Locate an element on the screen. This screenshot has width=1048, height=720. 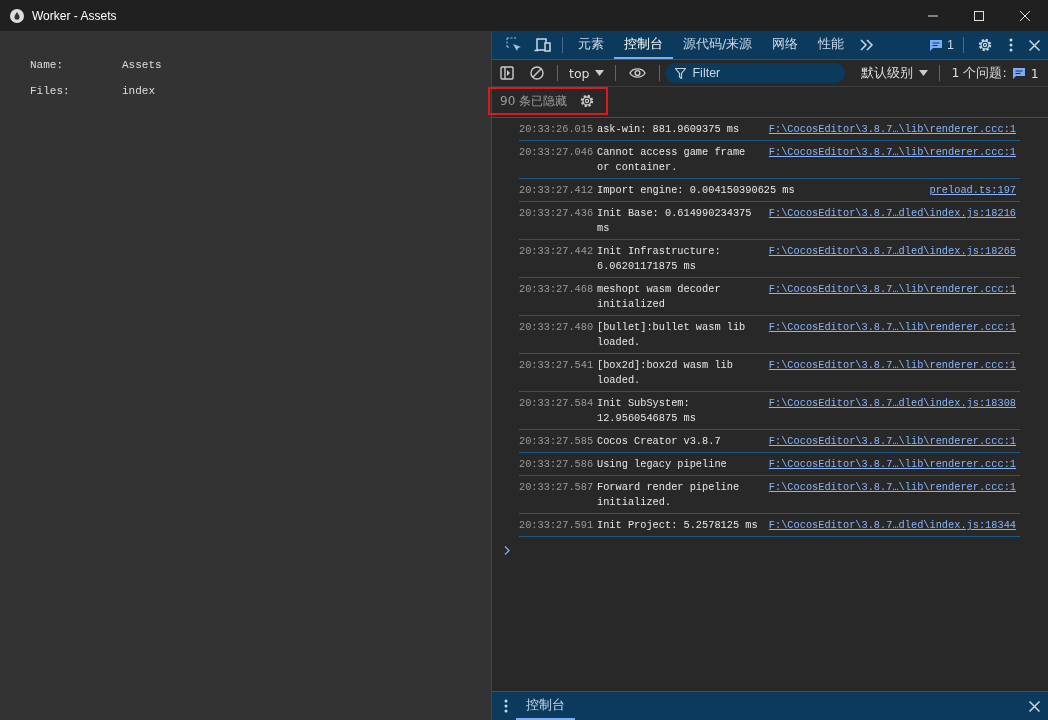
log-message: Init Base: 0.614990234375 ms is located at coordinates (675, 221).